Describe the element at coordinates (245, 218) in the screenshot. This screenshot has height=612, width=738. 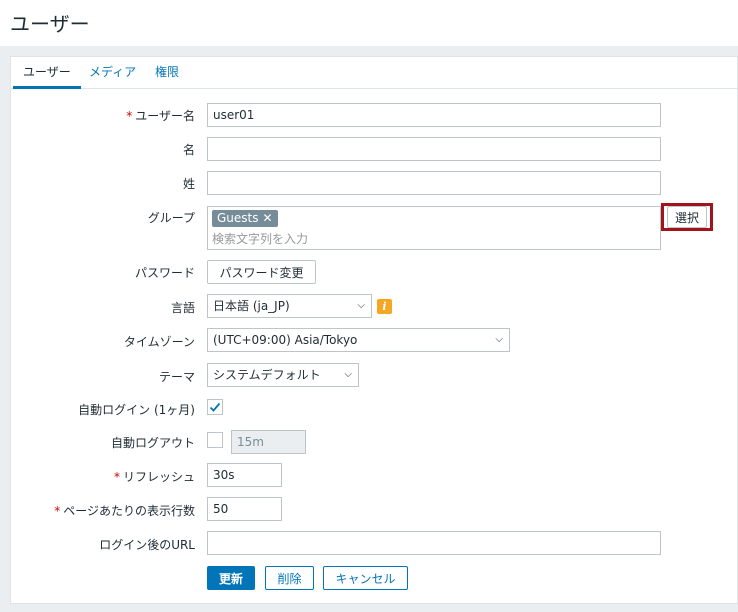
I see `group-tag-guests: Guests ✕` at that location.